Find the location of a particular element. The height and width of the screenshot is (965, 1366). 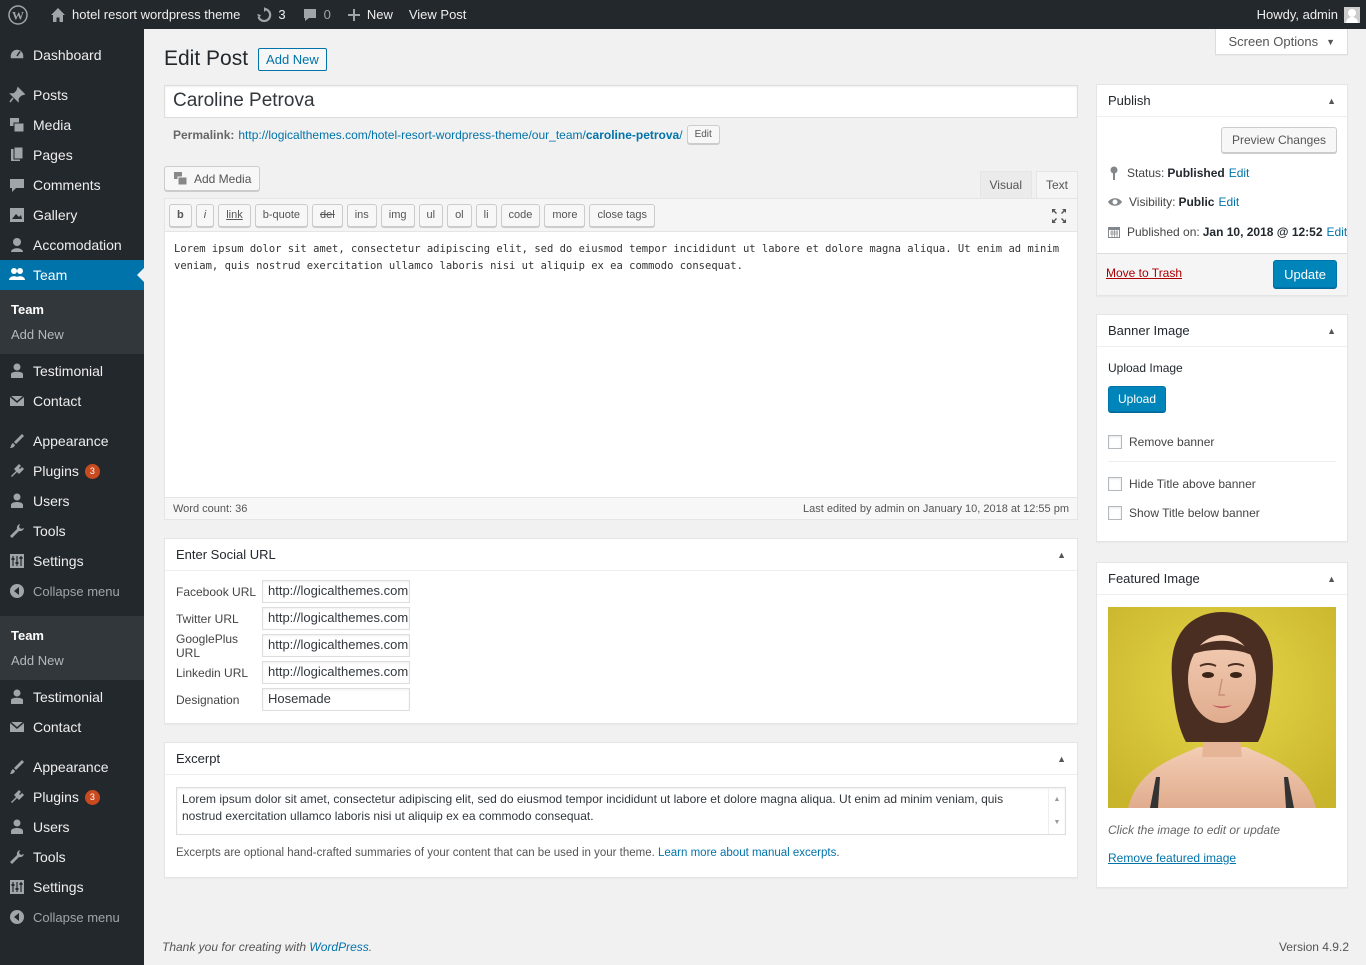

qt-italic-button: i is located at coordinates (205, 215).